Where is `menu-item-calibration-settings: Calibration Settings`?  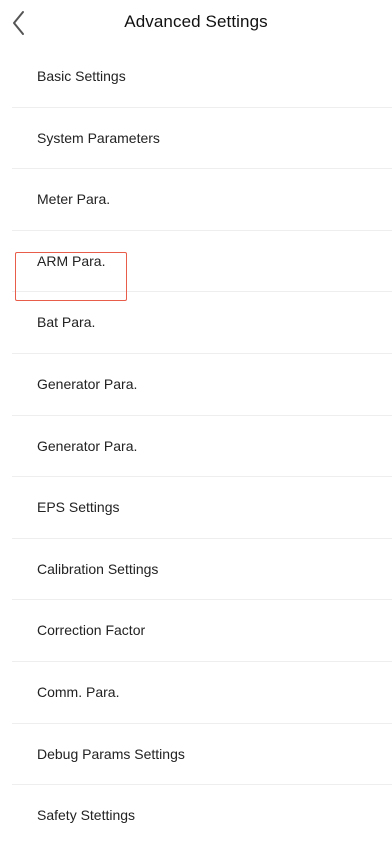
menu-item-calibration-settings: Calibration Settings is located at coordinates (196, 570).